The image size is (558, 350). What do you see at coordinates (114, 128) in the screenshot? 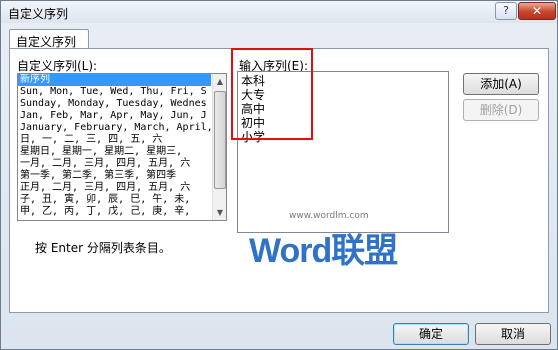
I see `list-item: January, February, March, April,` at bounding box center [114, 128].